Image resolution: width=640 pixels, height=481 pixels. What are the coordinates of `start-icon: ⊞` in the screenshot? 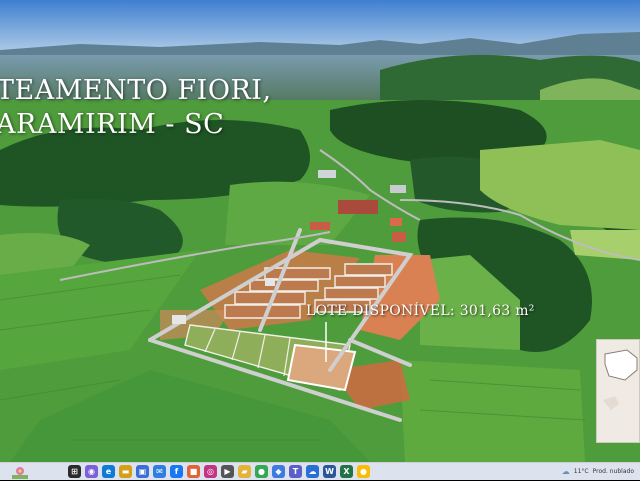 It's located at (74, 471).